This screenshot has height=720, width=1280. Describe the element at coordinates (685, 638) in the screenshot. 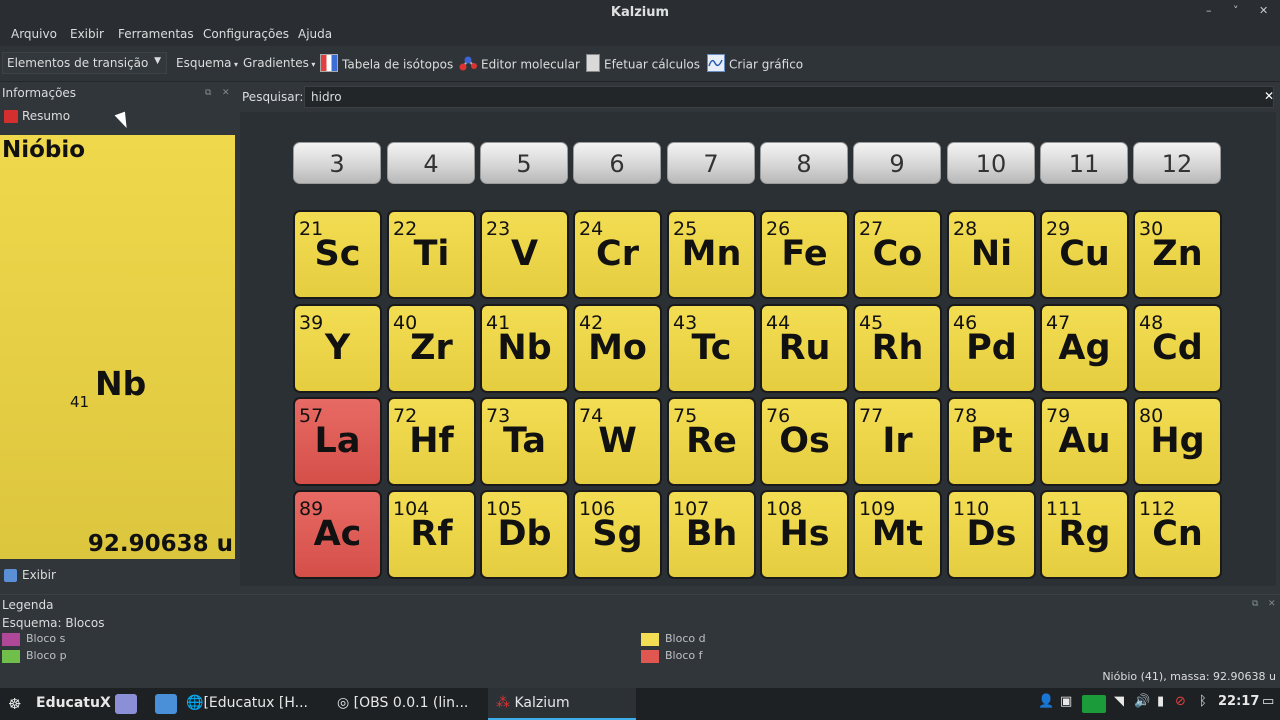

I see `legend-label: Bloco d` at that location.